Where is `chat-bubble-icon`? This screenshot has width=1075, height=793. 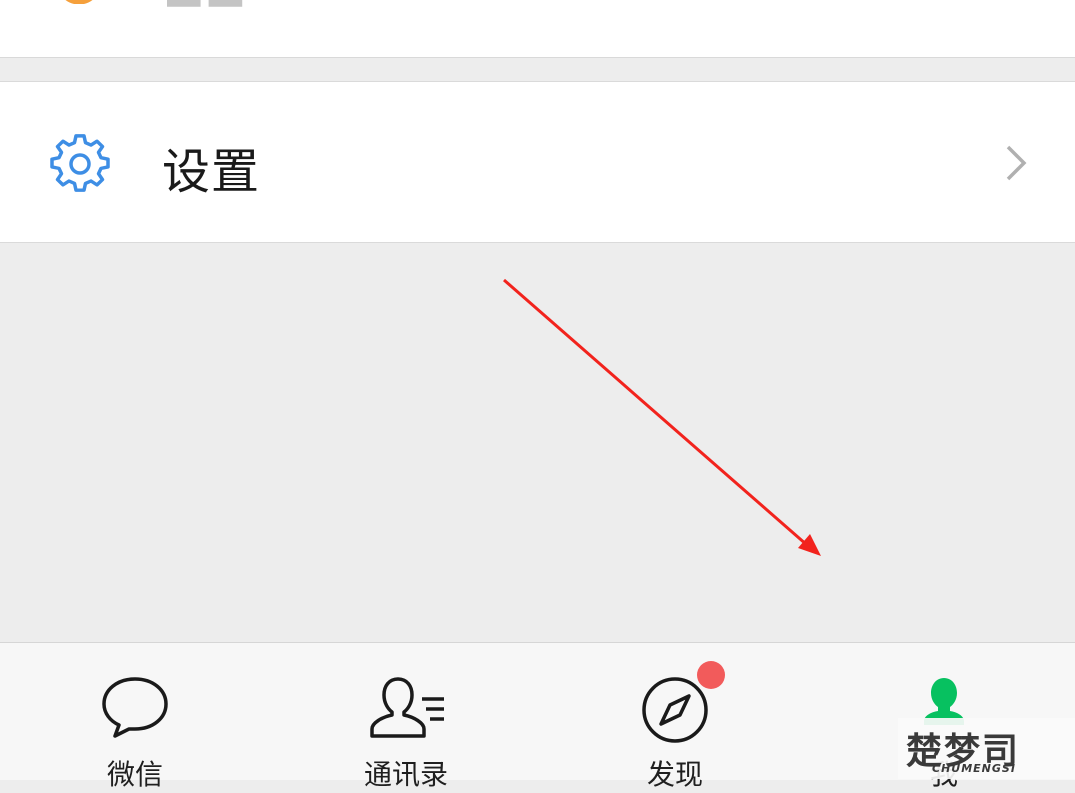
chat-bubble-icon is located at coordinates (135, 707).